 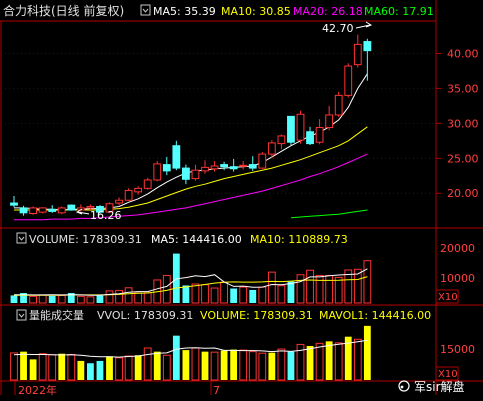 What do you see at coordinates (299, 239) in the screenshot?
I see `volume-ma10-label: MA10: 110889.73` at bounding box center [299, 239].